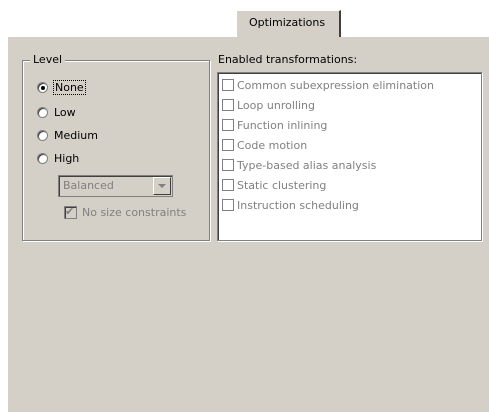 Image resolution: width=489 pixels, height=412 pixels. I want to click on radio-high: High, so click(58, 158).